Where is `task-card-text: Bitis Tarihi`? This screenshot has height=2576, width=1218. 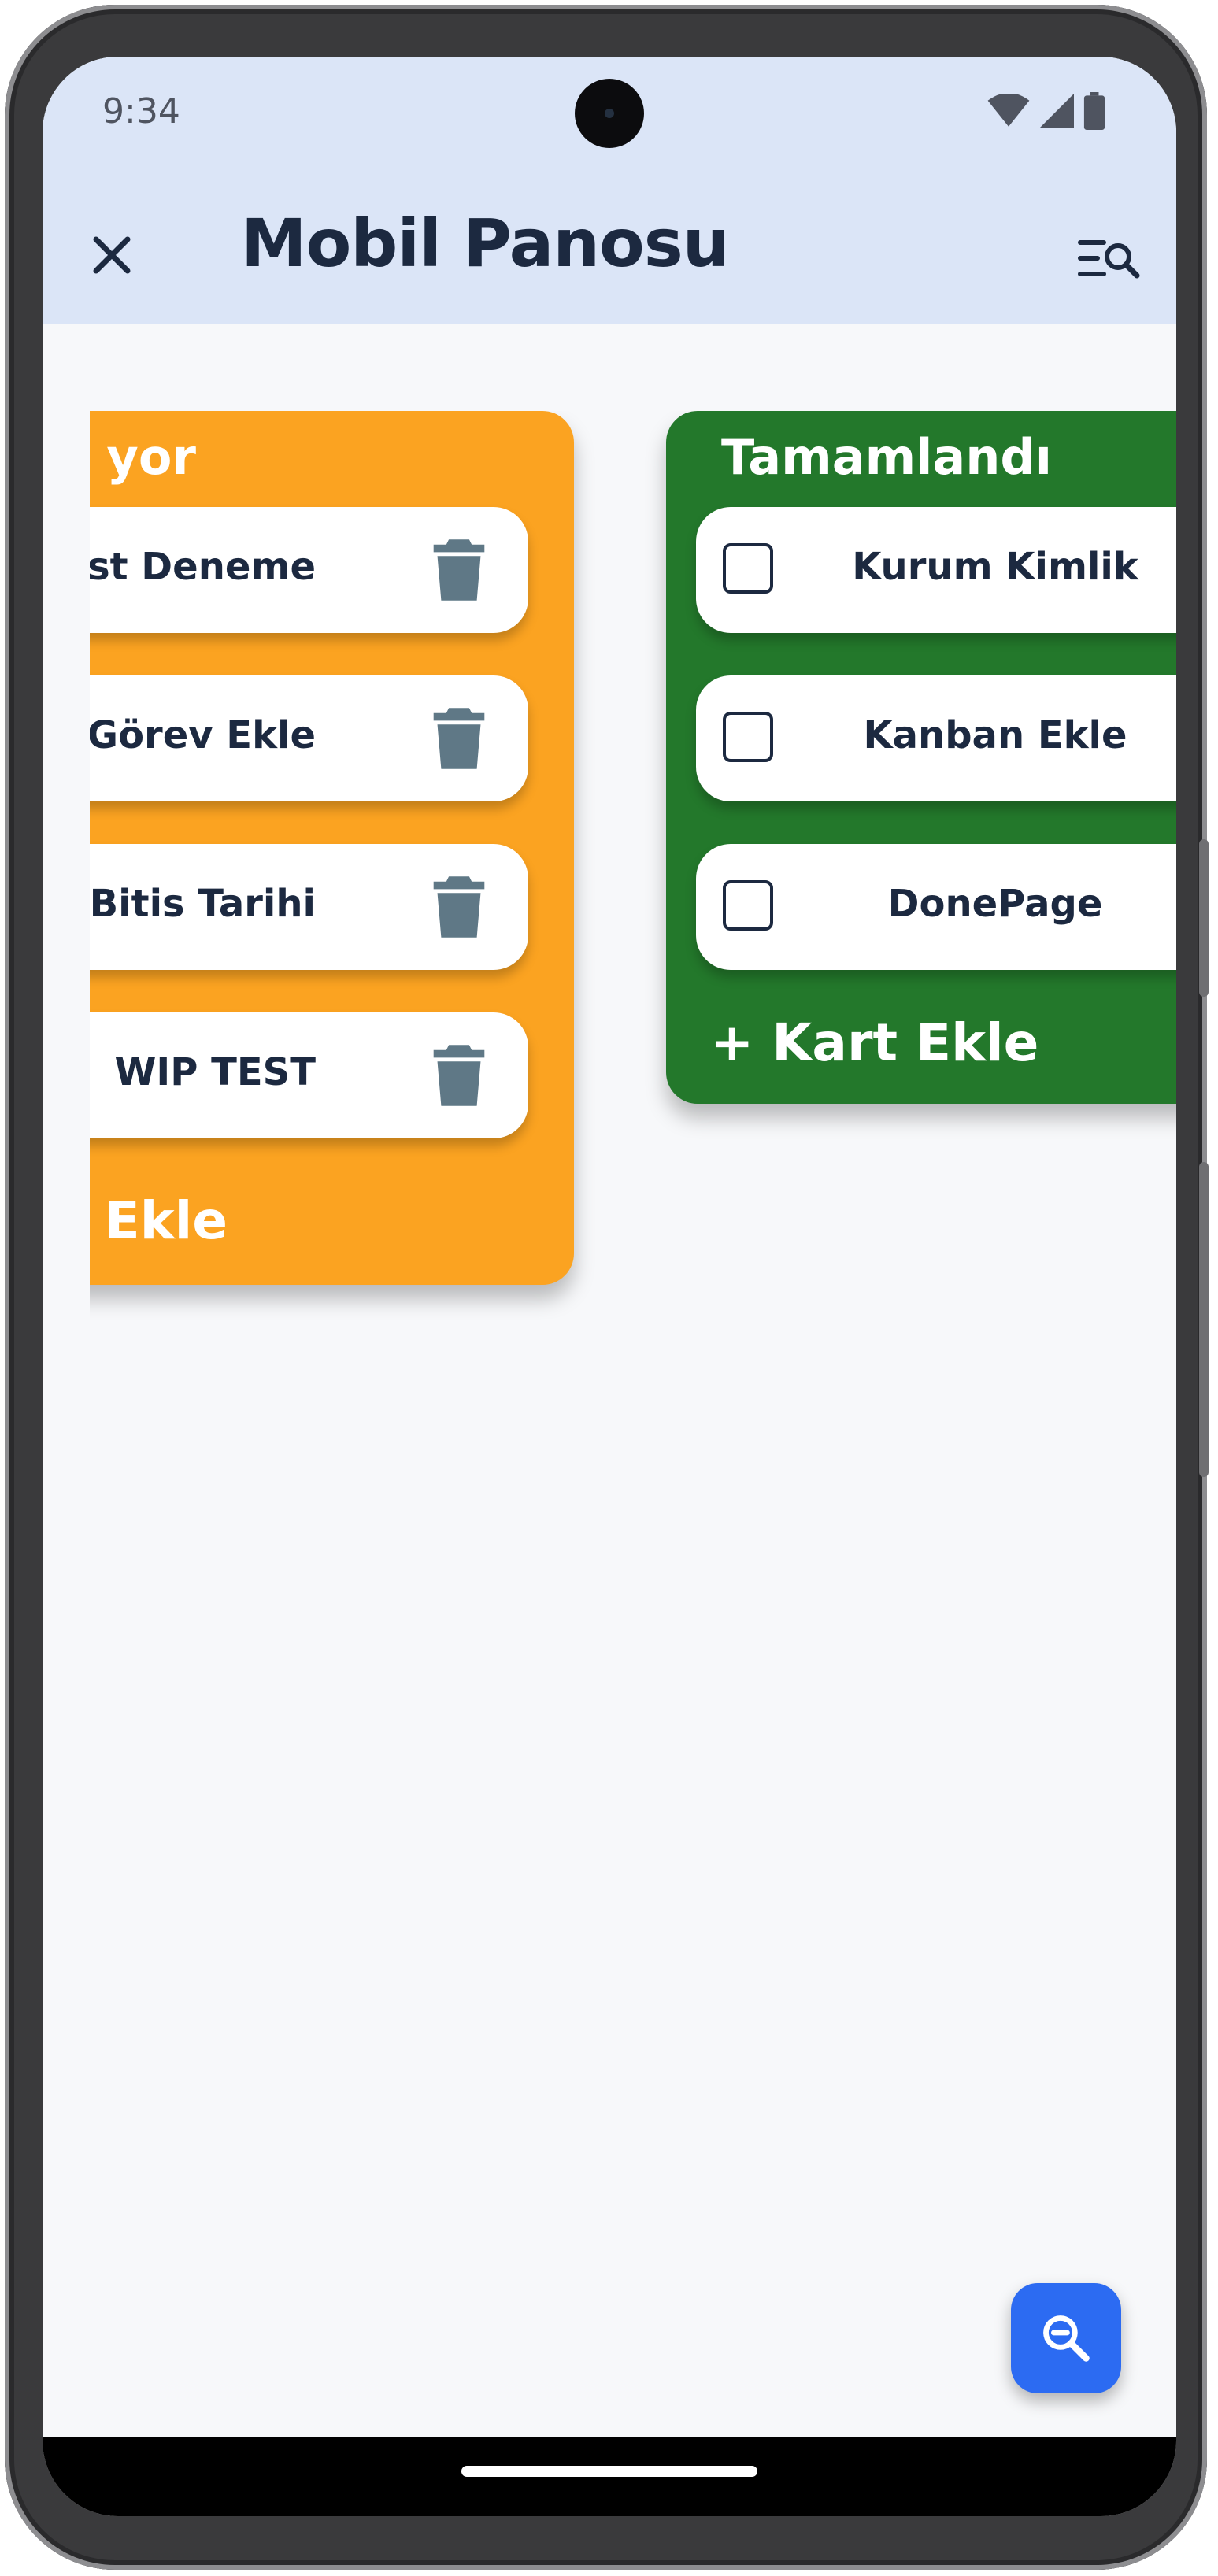 task-card-text: Bitis Tarihi is located at coordinates (203, 904).